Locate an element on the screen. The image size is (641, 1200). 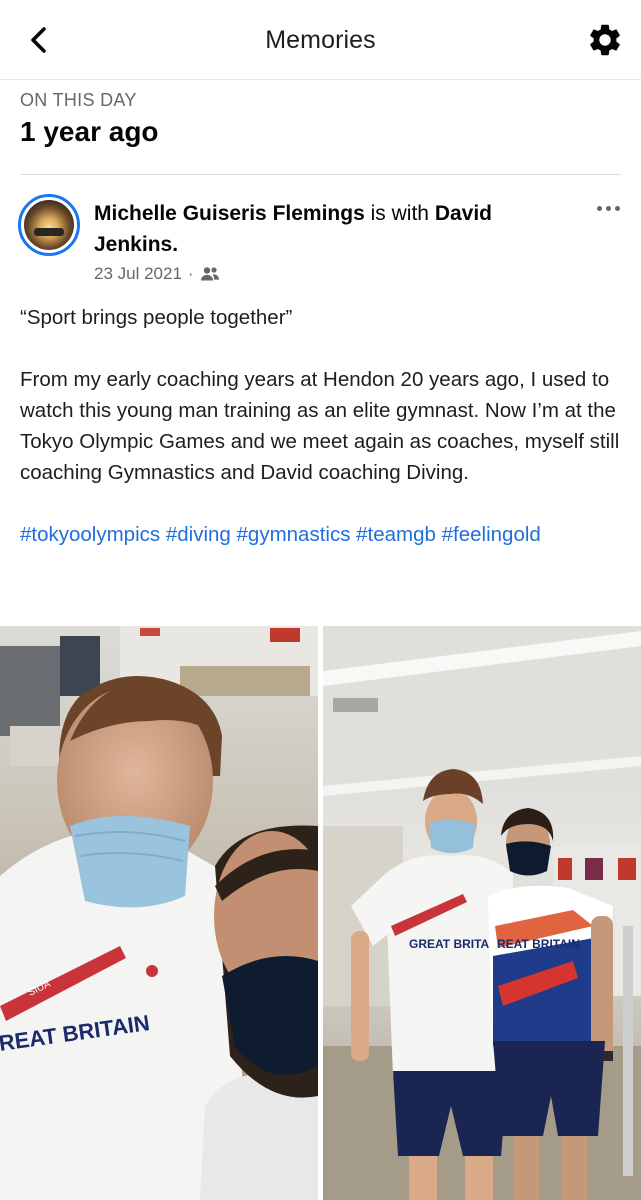
post-meta: 23 Jul 2021 · is located at coordinates (157, 274).